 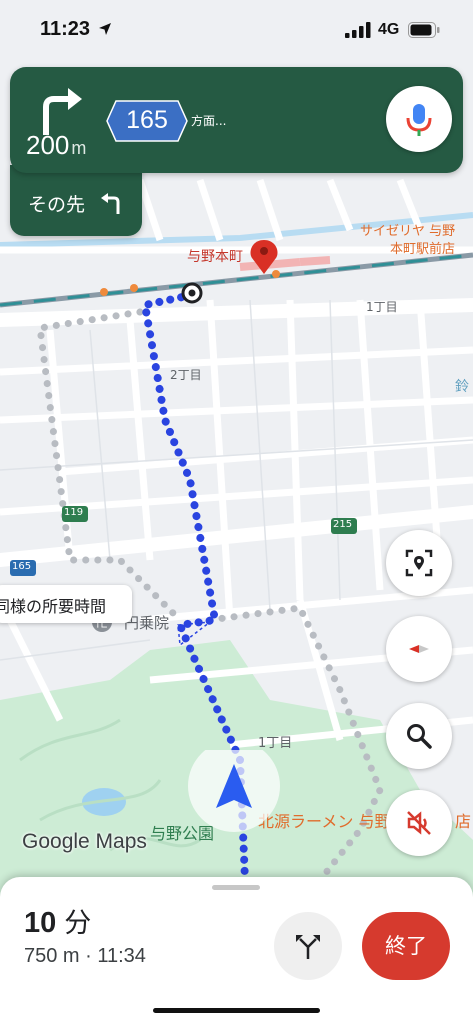 What do you see at coordinates (74, 512) in the screenshot?
I see `road-label-119: 119` at bounding box center [74, 512].